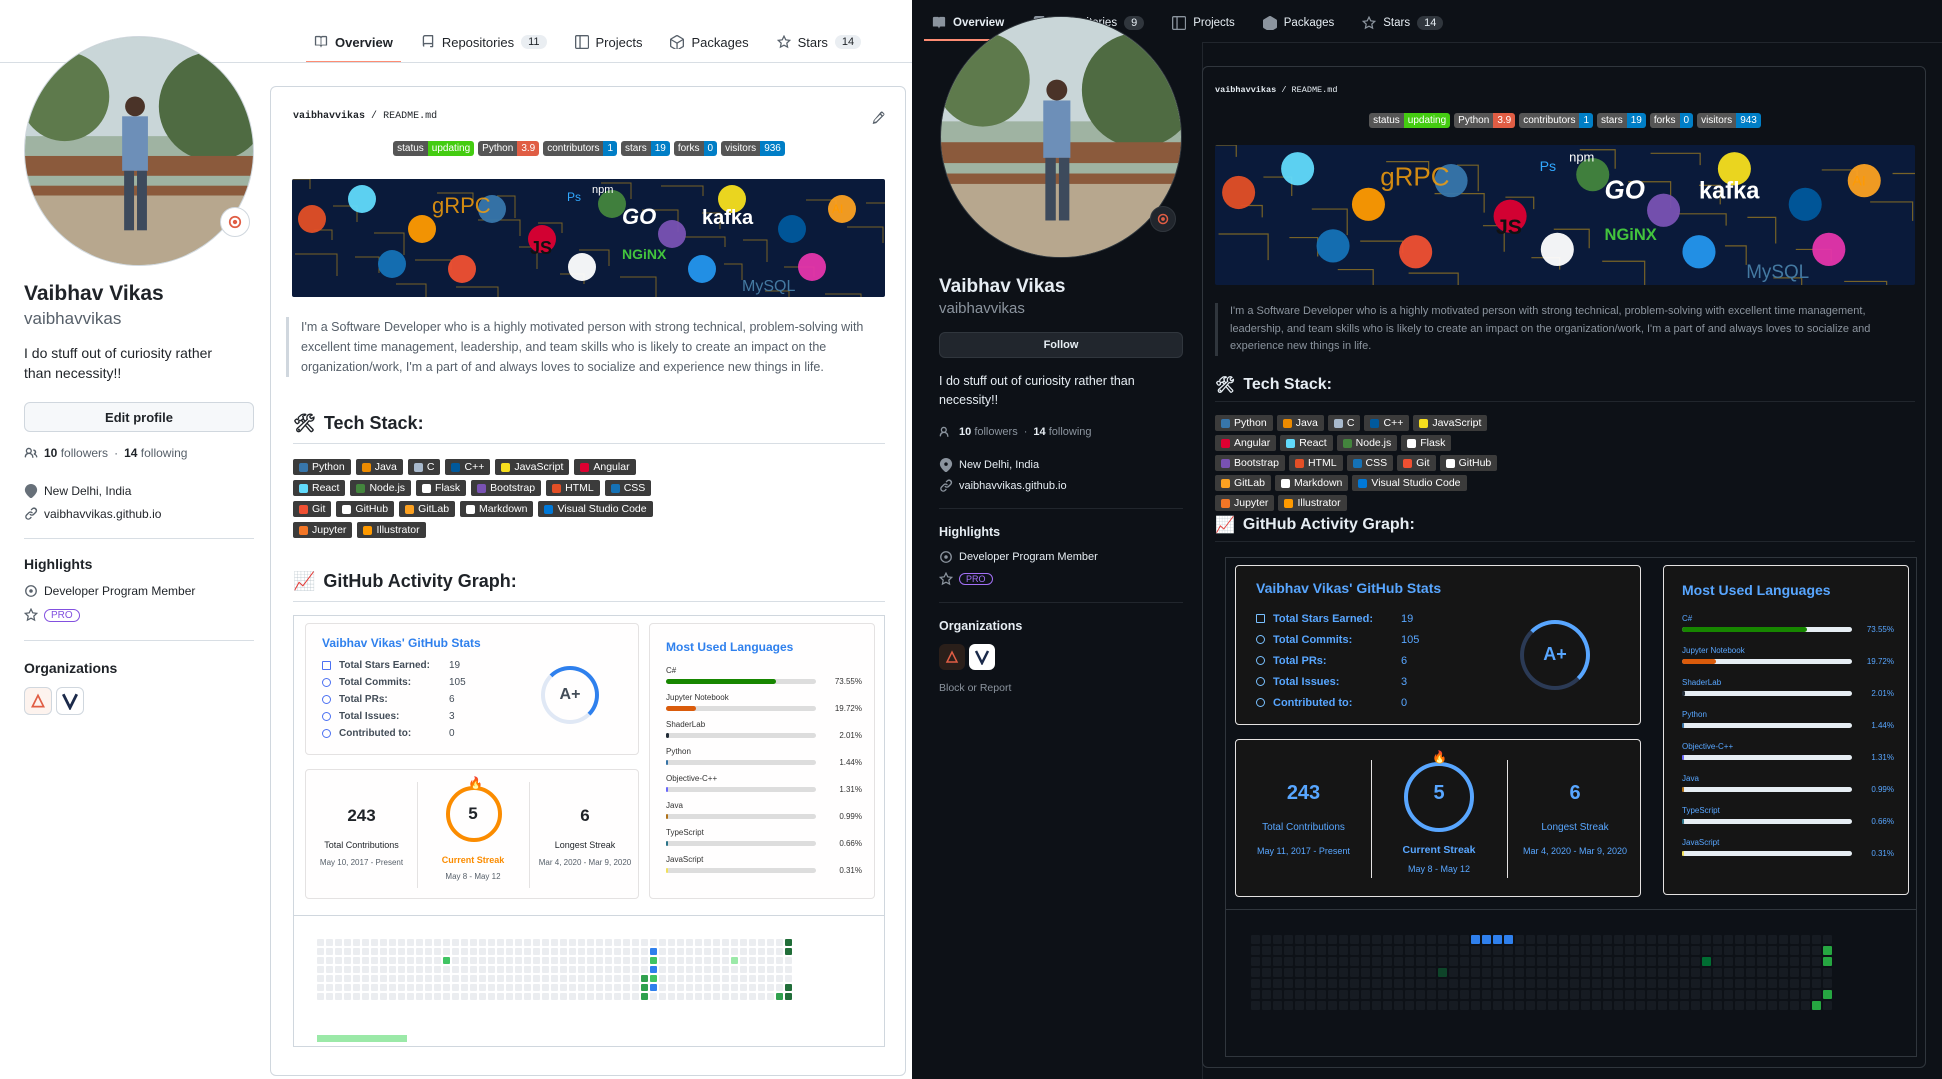 The height and width of the screenshot is (1079, 1942). What do you see at coordinates (1013, 486) in the screenshot?
I see `website-link: vaibhavvikas.github.io` at bounding box center [1013, 486].